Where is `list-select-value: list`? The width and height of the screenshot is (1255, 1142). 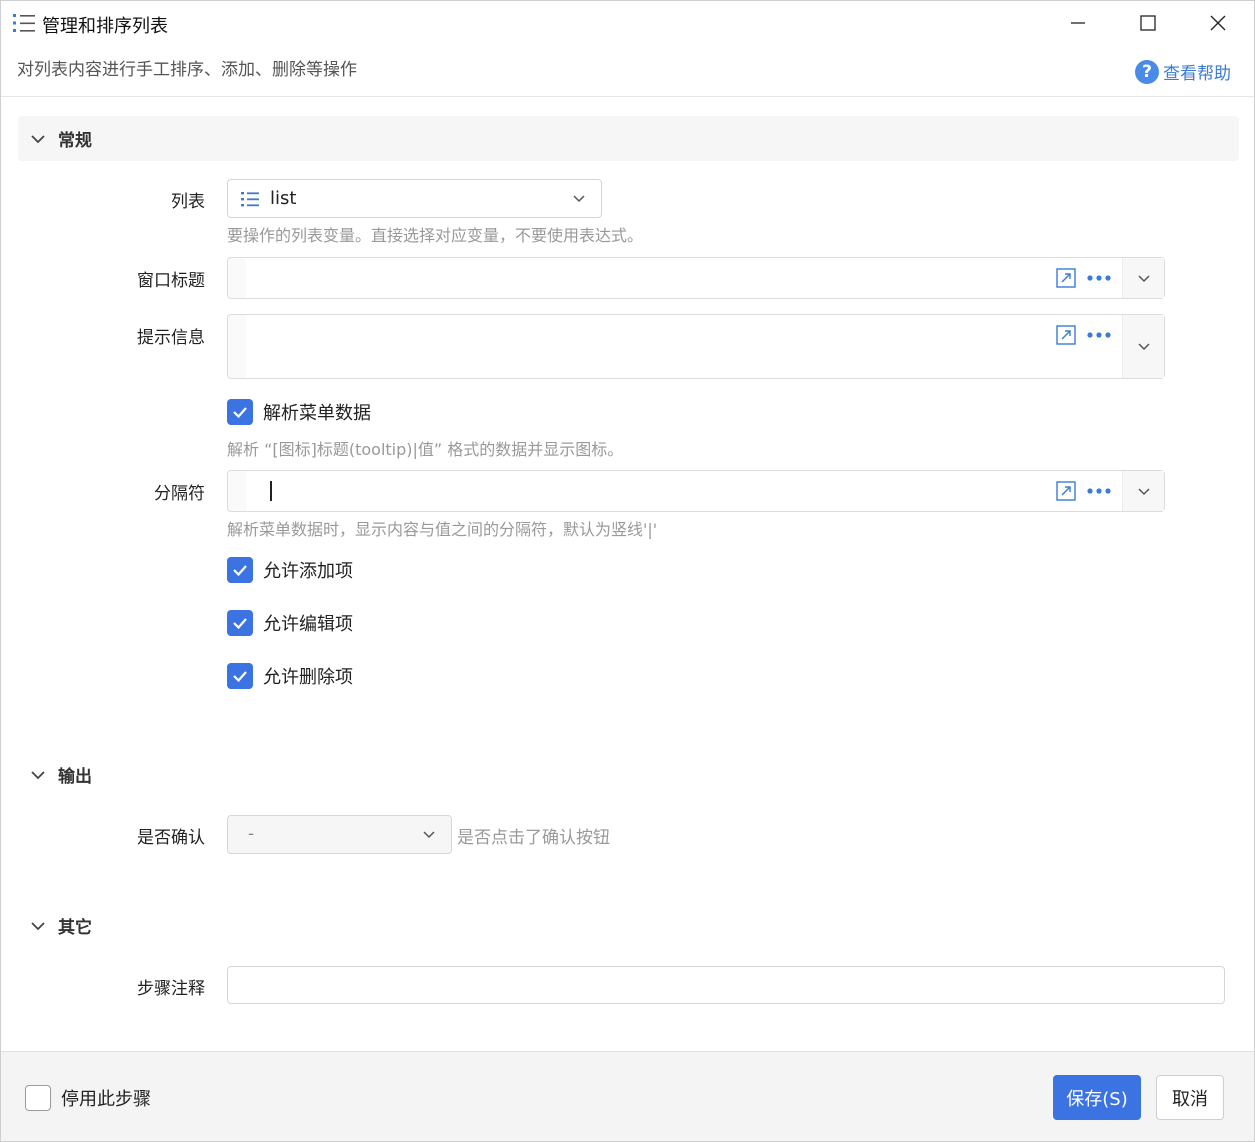 list-select-value: list is located at coordinates (283, 198).